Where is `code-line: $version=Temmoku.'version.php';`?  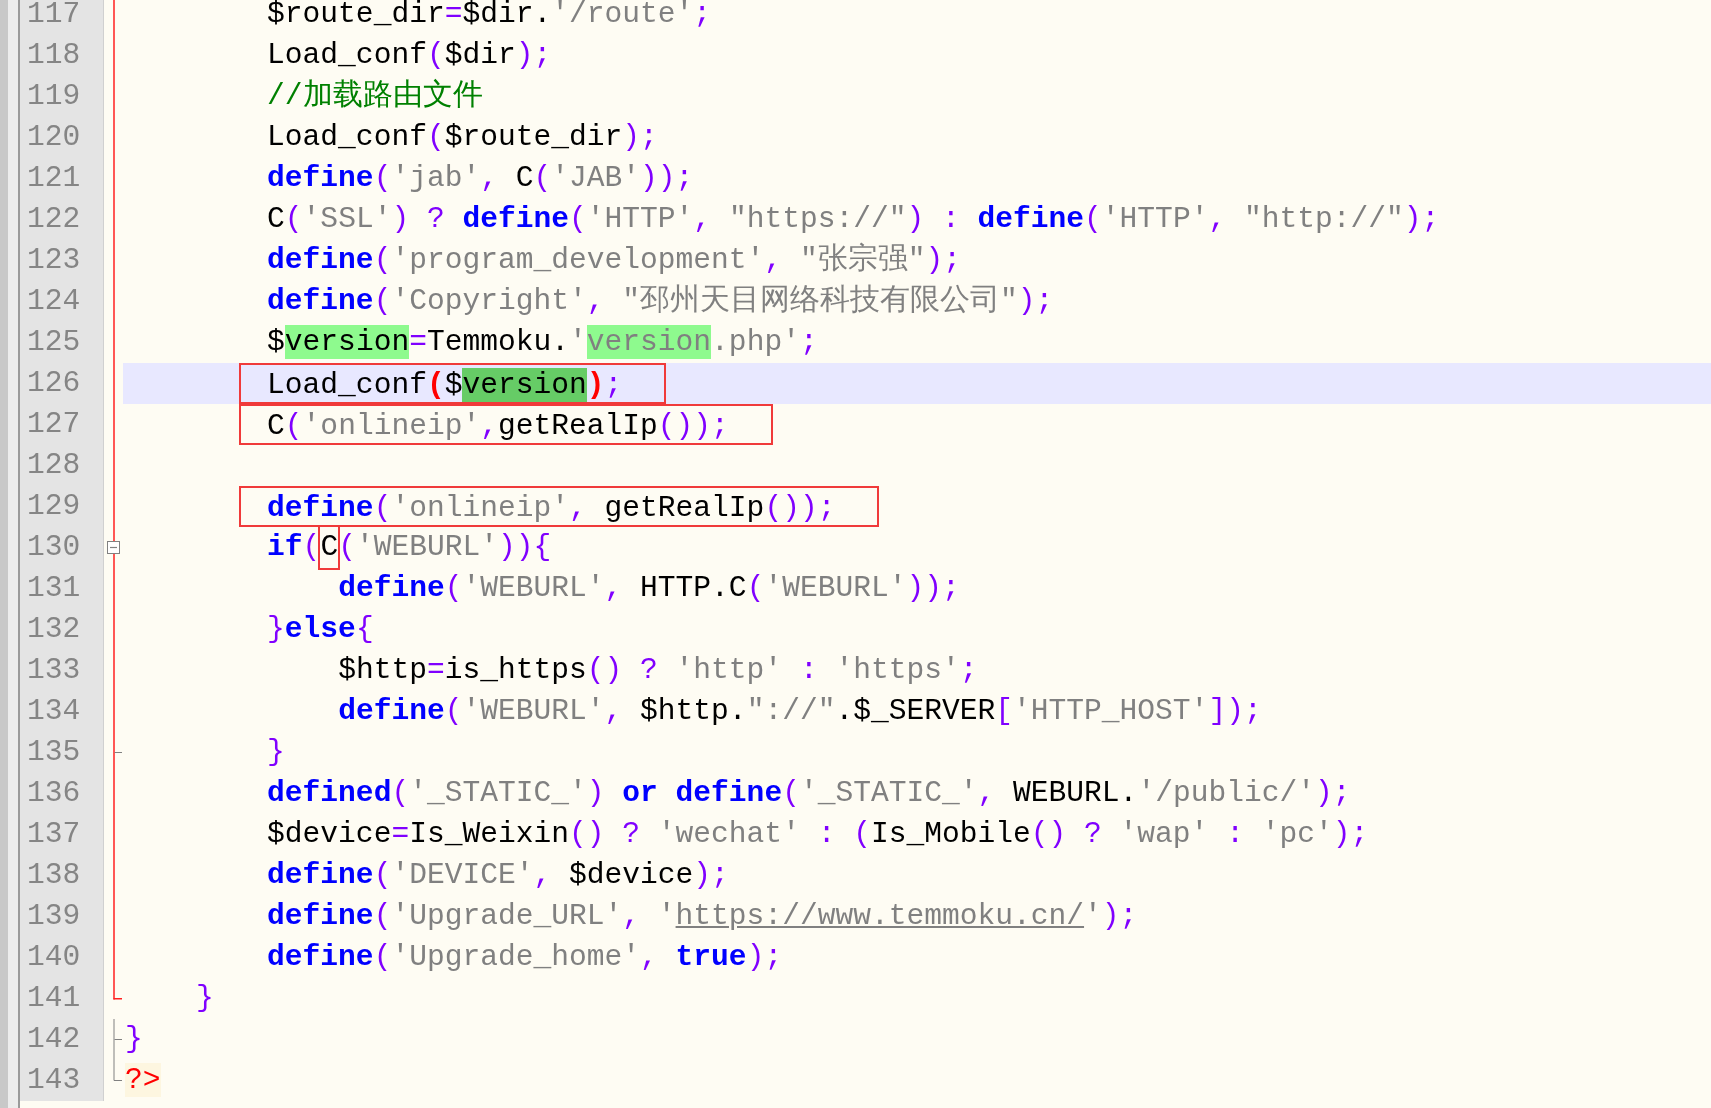 code-line: $version=Temmoku.'version.php'; is located at coordinates (542, 342).